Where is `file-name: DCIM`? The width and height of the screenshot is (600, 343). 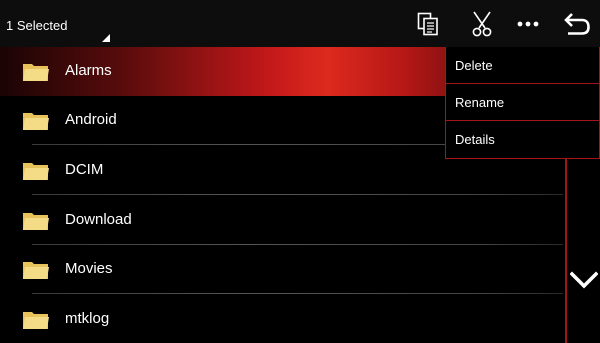 file-name: DCIM is located at coordinates (84, 169).